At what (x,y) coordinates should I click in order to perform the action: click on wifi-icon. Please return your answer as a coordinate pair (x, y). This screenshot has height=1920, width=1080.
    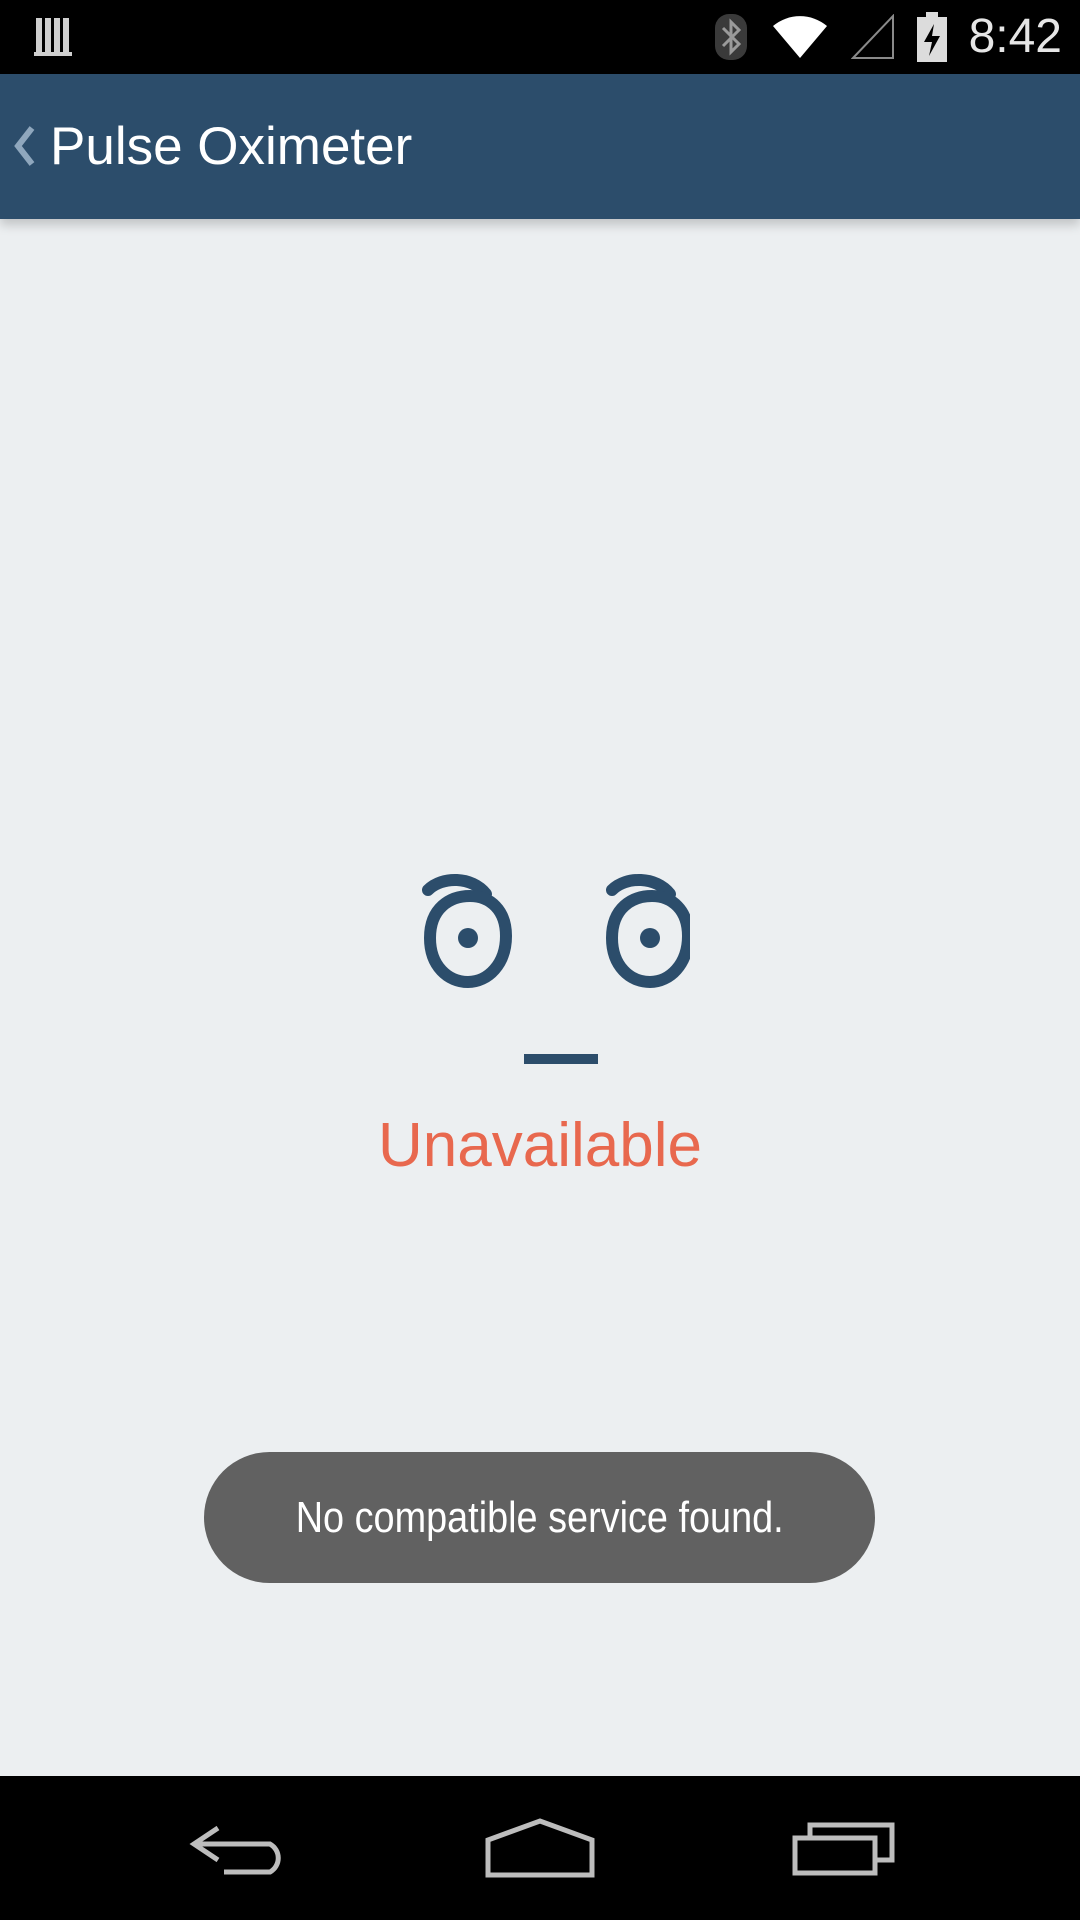
    Looking at the image, I should click on (799, 37).